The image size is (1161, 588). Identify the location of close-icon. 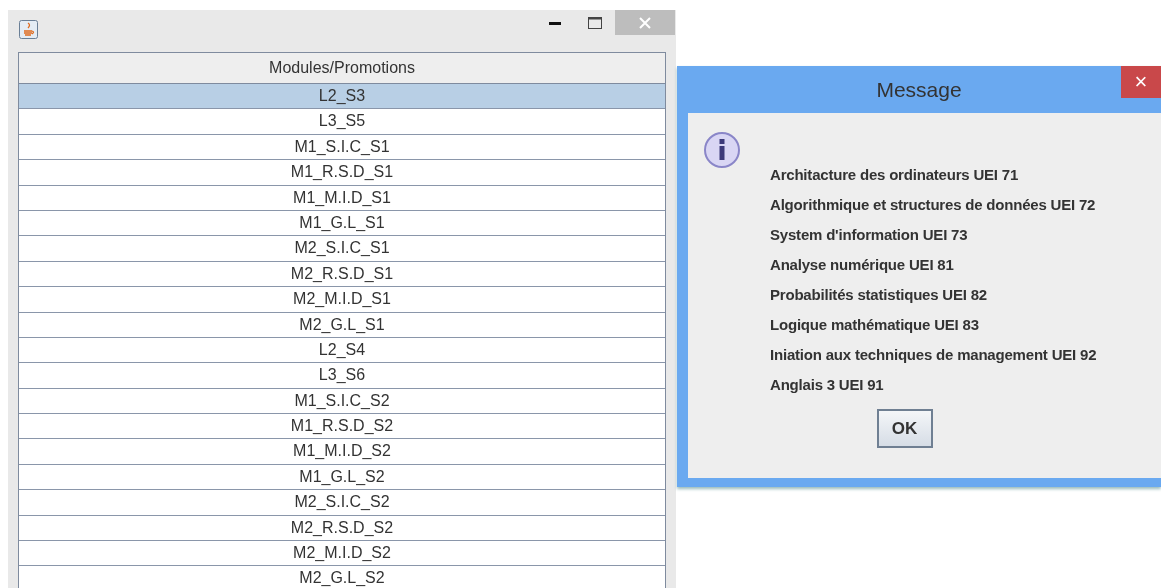
(645, 22).